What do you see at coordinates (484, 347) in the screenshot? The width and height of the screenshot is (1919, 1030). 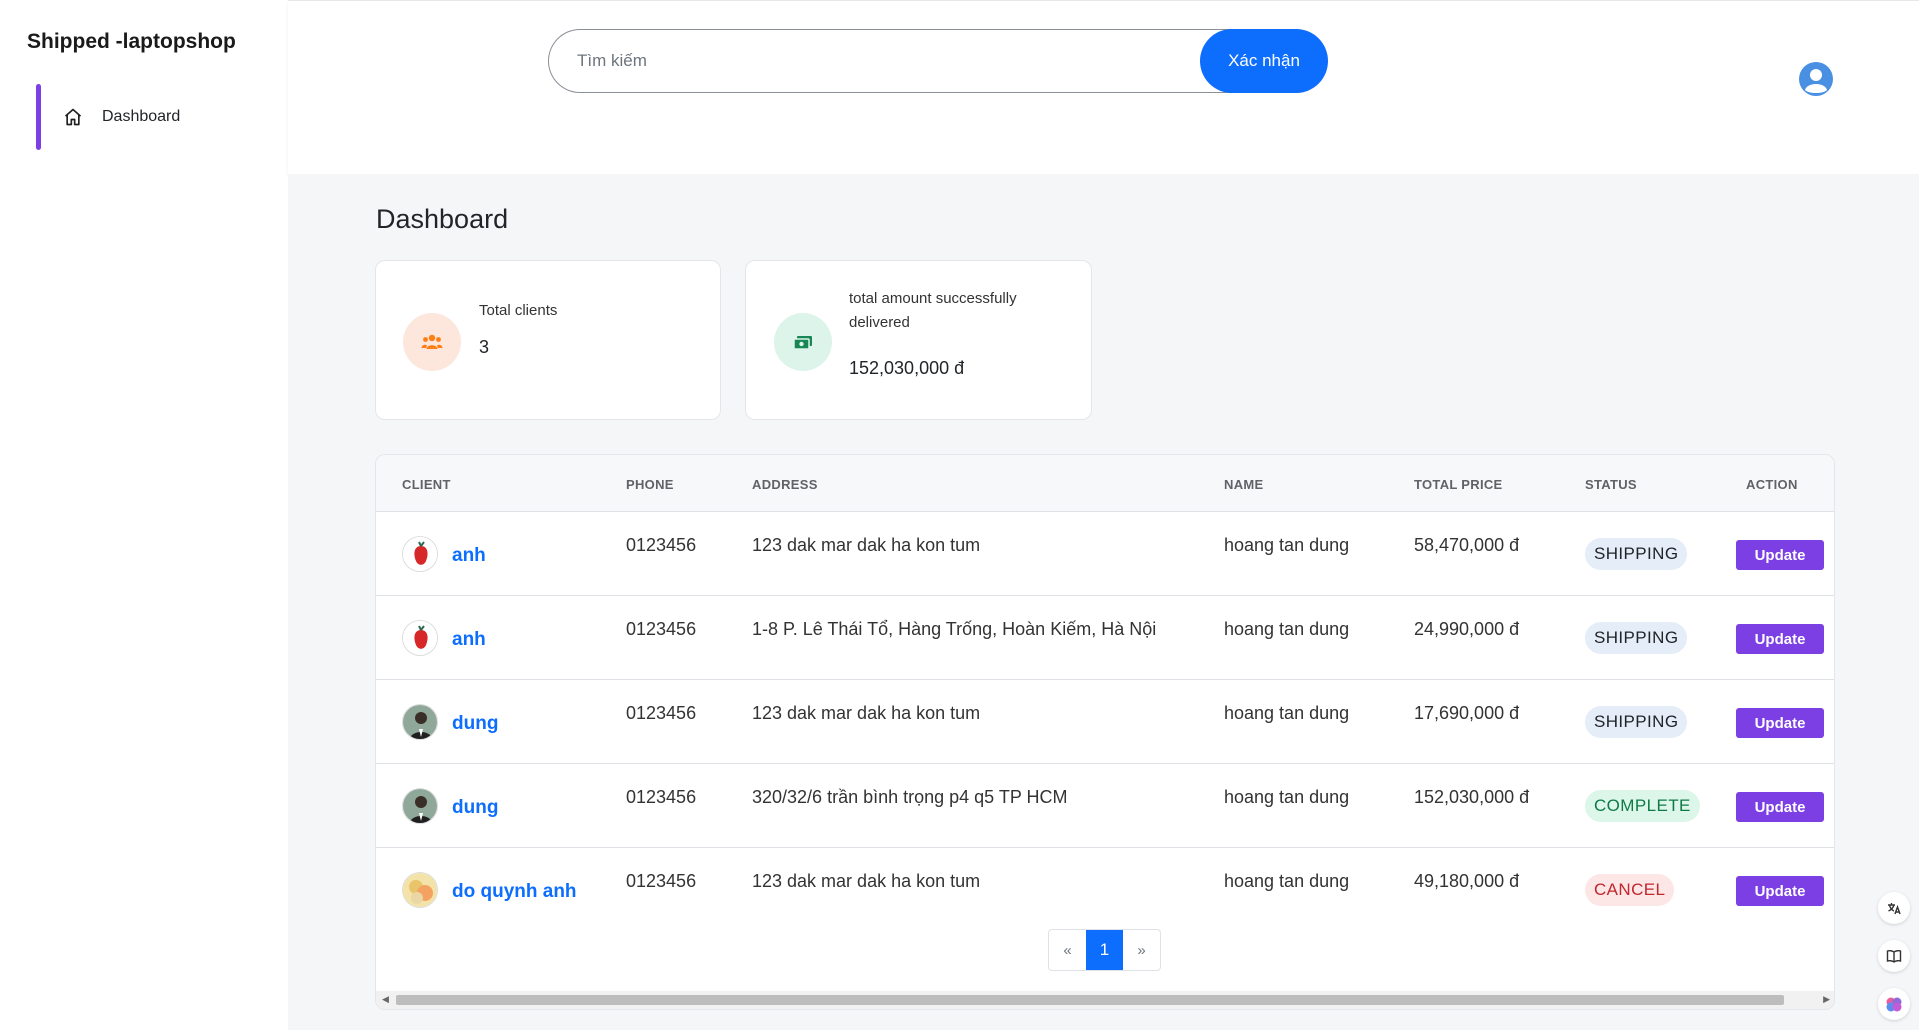 I see `card-value: 3` at bounding box center [484, 347].